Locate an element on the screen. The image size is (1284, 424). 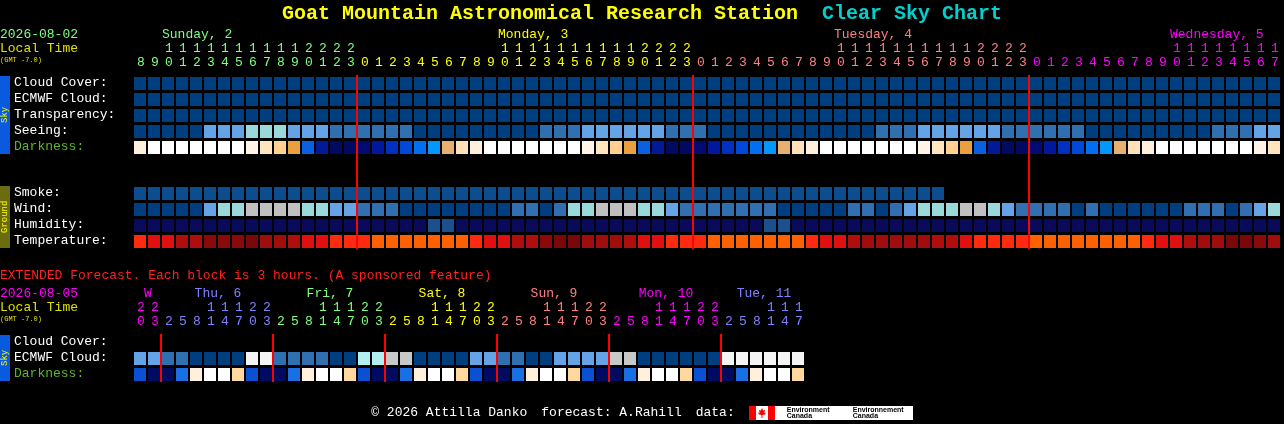
day-label: Thu, 6 is located at coordinates (218, 294).